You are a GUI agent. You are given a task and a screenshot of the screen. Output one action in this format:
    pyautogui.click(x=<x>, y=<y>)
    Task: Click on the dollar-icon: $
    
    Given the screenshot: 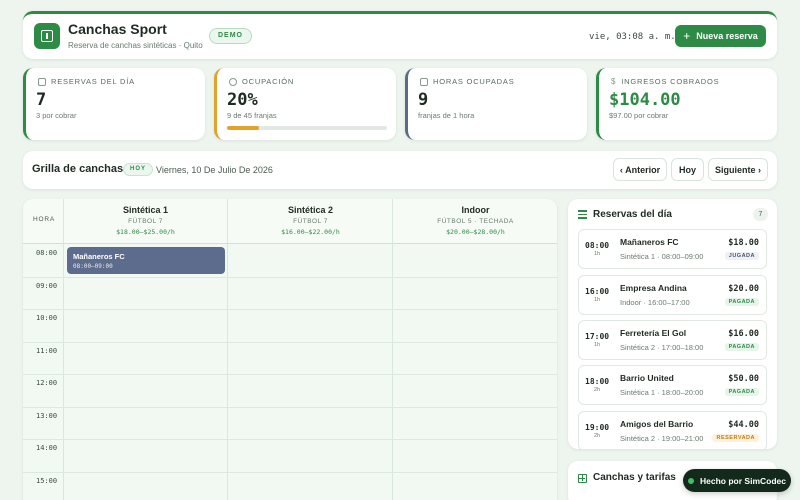 What is the action you would take?
    pyautogui.click(x=614, y=81)
    